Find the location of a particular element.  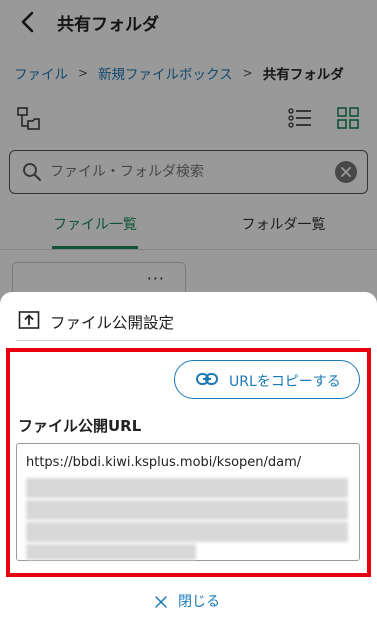

sheet-header: ファイル公開設定 is located at coordinates (188, 318).